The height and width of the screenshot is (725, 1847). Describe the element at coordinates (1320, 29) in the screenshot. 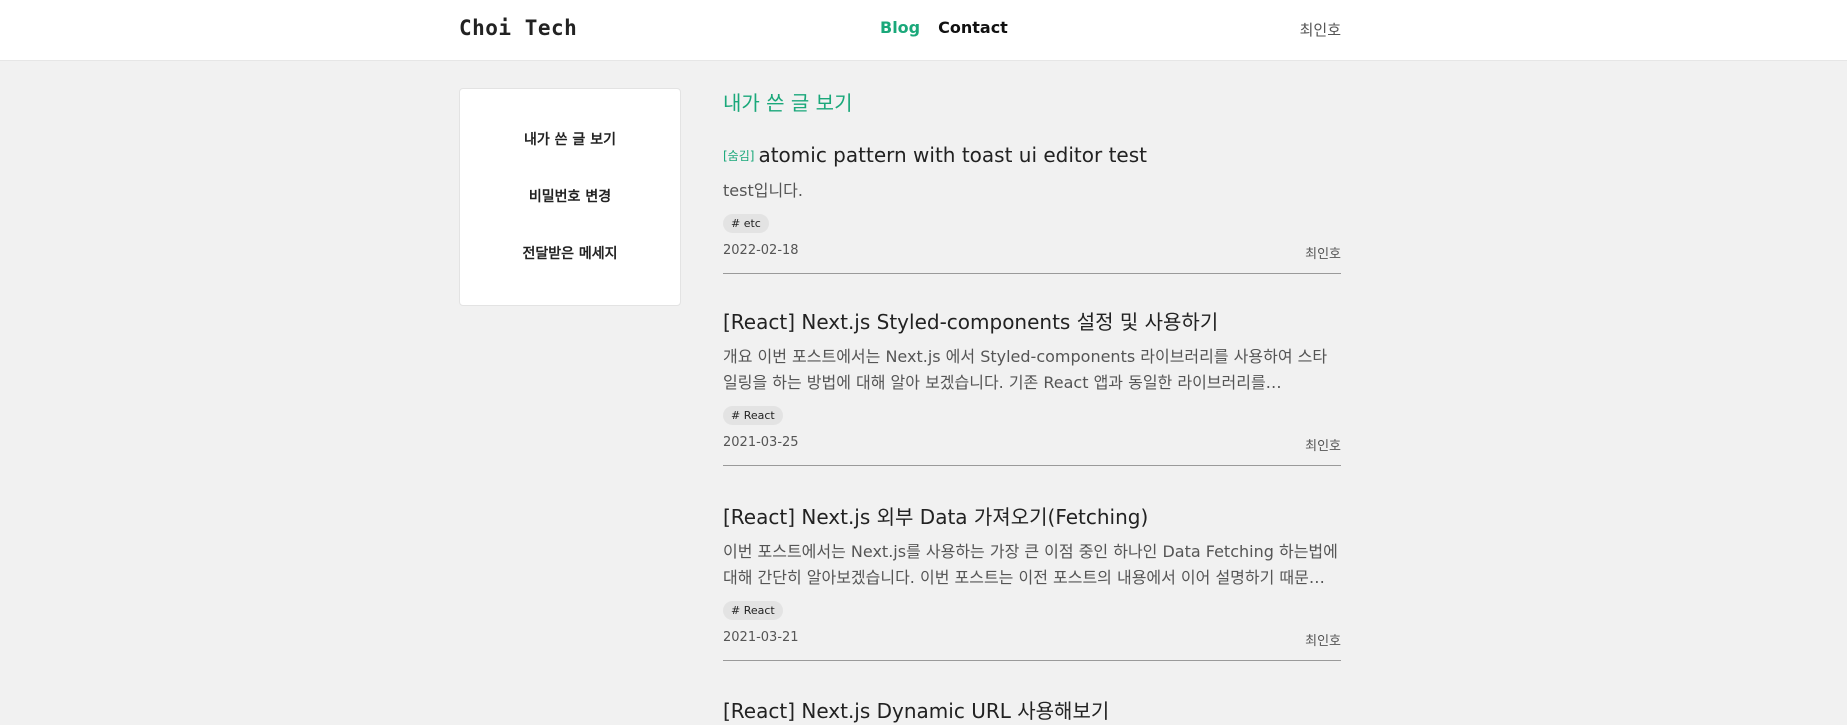

I see `user-name: 최인호` at that location.